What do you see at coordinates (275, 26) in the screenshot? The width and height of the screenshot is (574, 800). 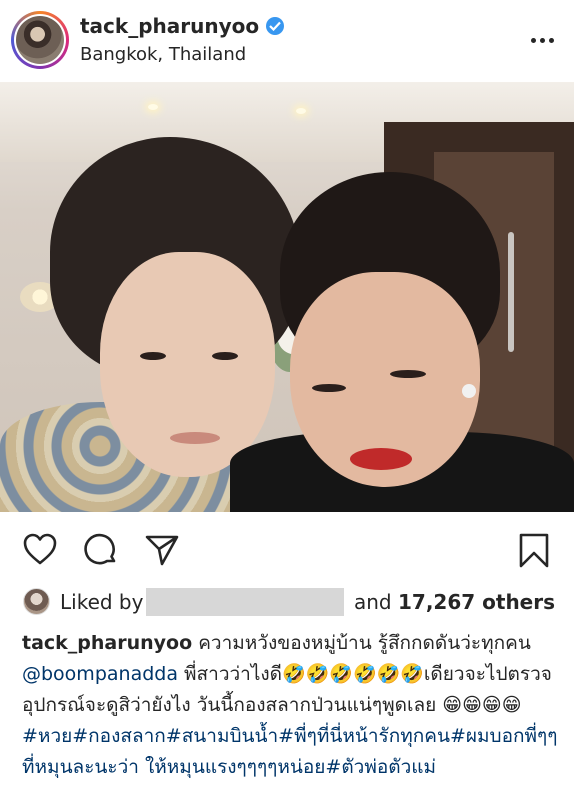 I see `verified-badge-icon` at bounding box center [275, 26].